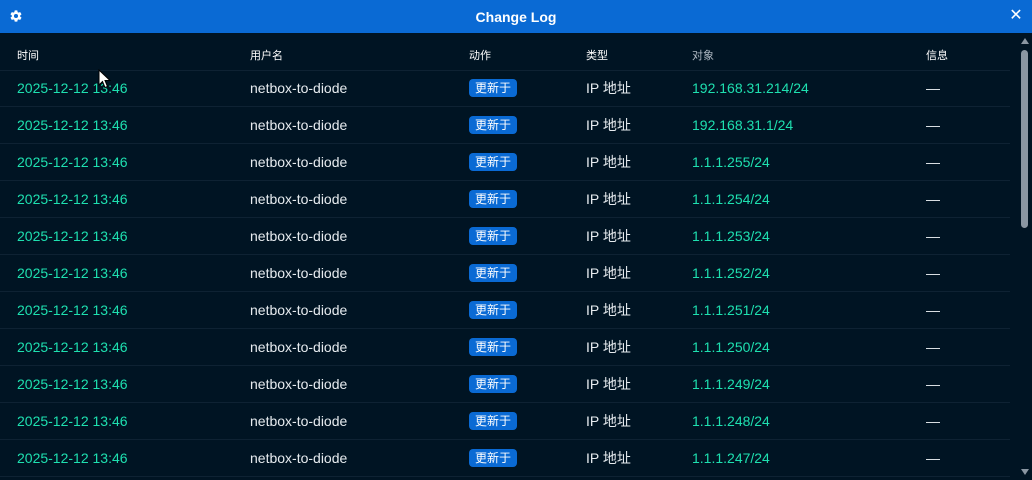 Image resolution: width=1032 pixels, height=480 pixels. I want to click on header-object: 对象, so click(703, 56).